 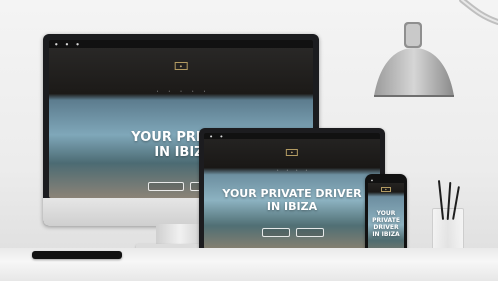 I want to click on phone-screen: ● ◆ YOUR PRIVATE DRIVER IN IBIZA, so click(x=386, y=217).